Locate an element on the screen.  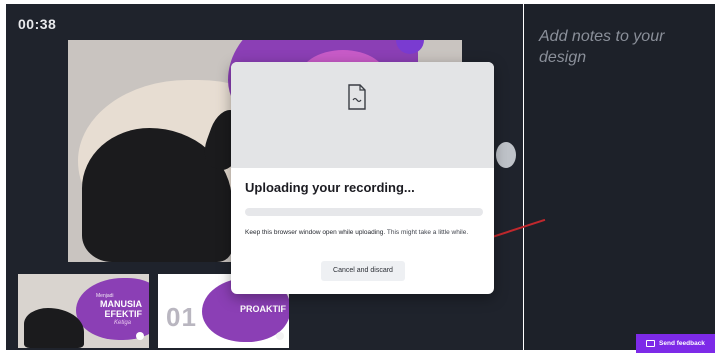
cancel-and-discard-button: Cancel and discard is located at coordinates (363, 271).